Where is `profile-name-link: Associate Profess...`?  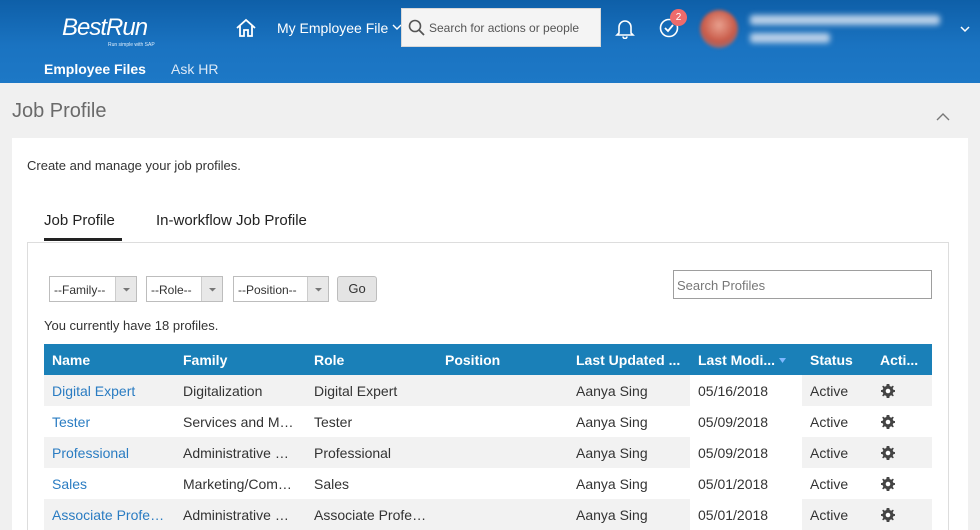 profile-name-link: Associate Profess... is located at coordinates (109, 514).